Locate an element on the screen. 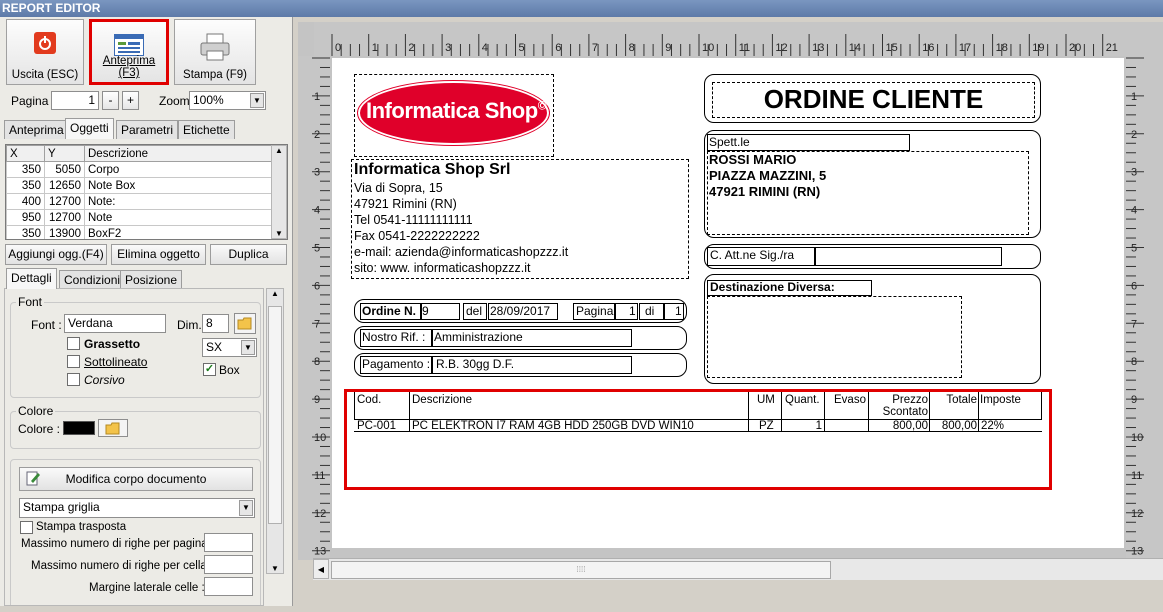 The width and height of the screenshot is (1163, 612). transpose-checkbox is located at coordinates (26, 527).